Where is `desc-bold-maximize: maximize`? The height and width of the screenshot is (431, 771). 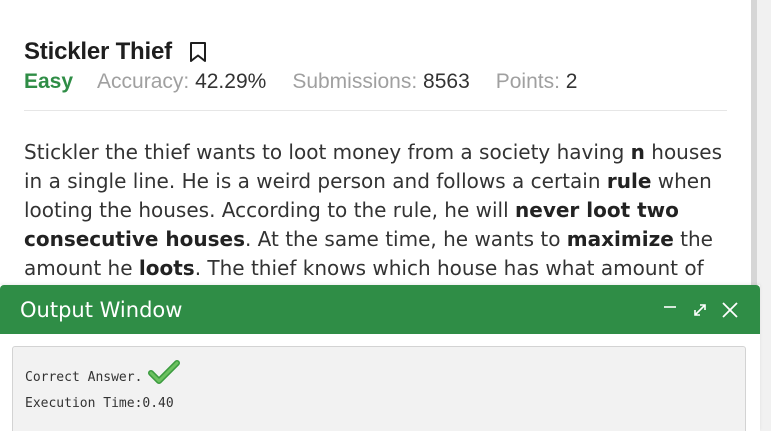
desc-bold-maximize: maximize is located at coordinates (620, 239).